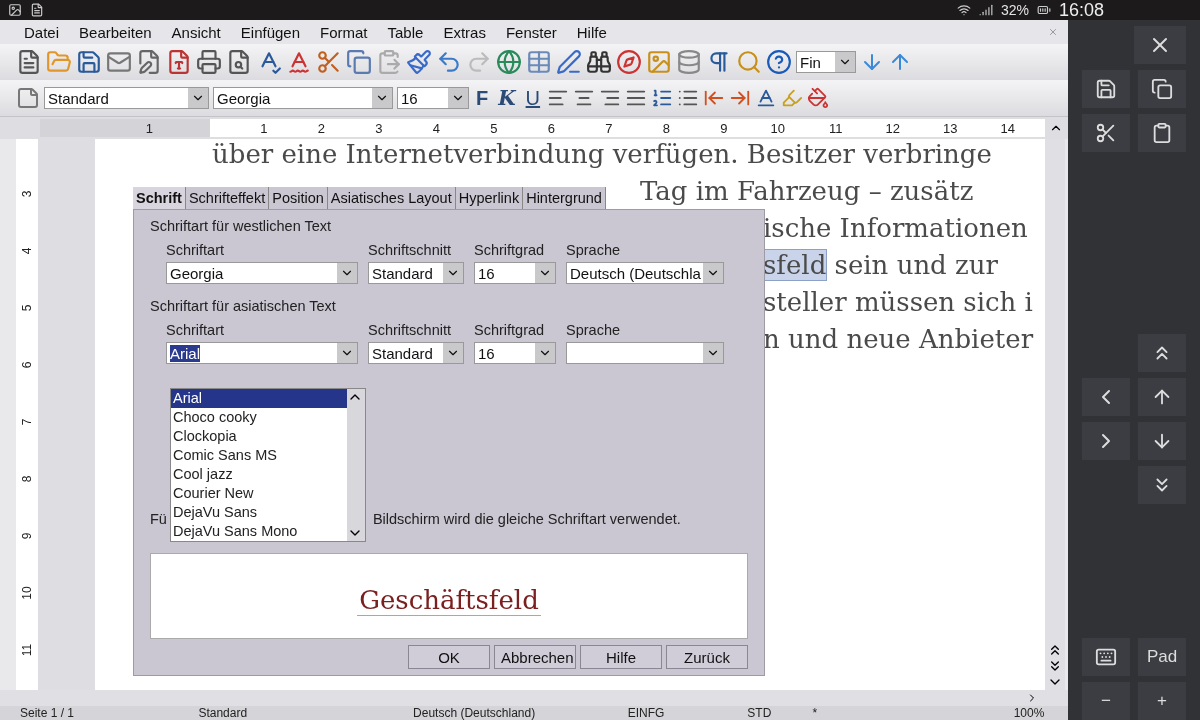  Describe the element at coordinates (259, 436) in the screenshot. I see `font-option: Clockopia` at that location.